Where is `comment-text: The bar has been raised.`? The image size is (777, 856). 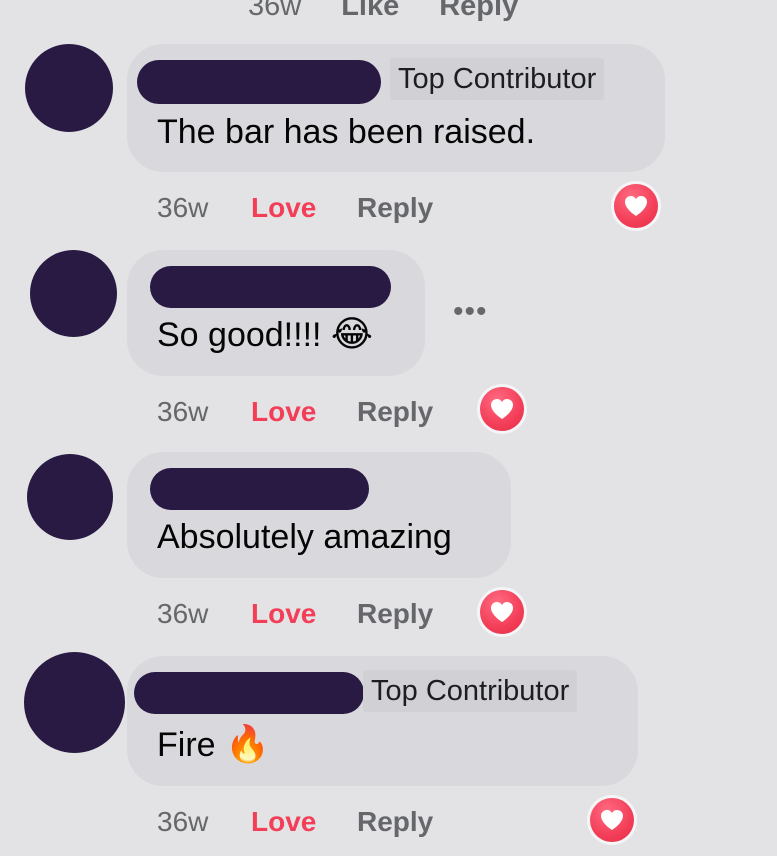 comment-text: The bar has been raised. is located at coordinates (346, 132).